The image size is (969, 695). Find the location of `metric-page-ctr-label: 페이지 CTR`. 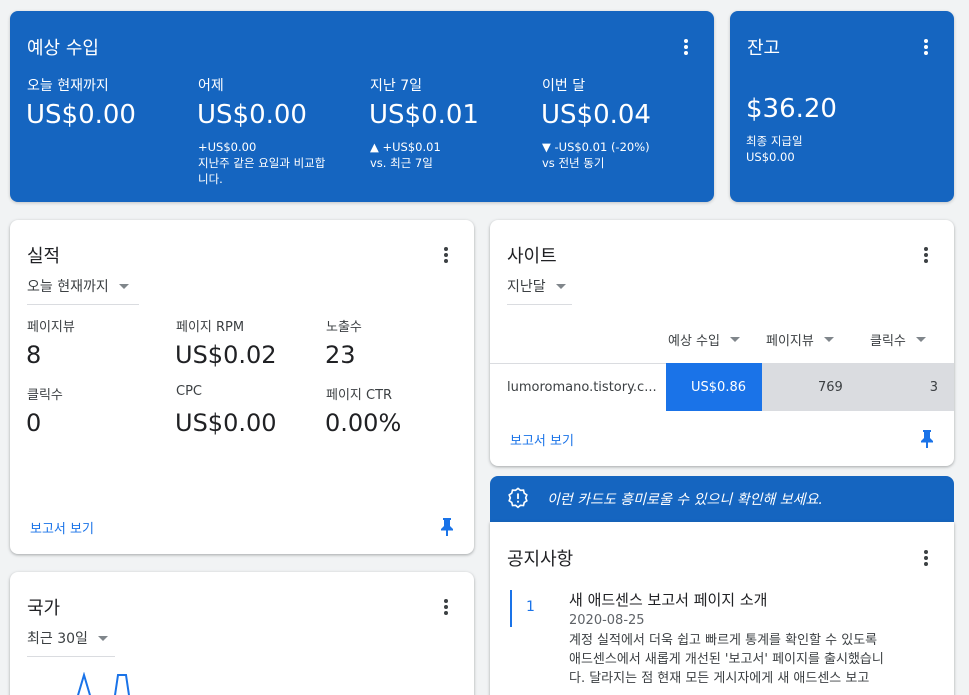

metric-page-ctr-label: 페이지 CTR is located at coordinates (359, 395).